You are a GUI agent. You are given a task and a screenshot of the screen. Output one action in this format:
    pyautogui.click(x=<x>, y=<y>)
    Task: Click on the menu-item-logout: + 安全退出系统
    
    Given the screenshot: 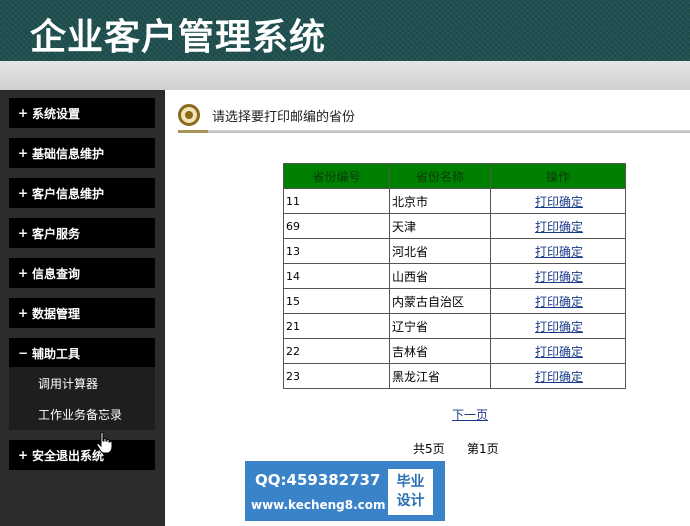 What is the action you would take?
    pyautogui.click(x=82, y=455)
    